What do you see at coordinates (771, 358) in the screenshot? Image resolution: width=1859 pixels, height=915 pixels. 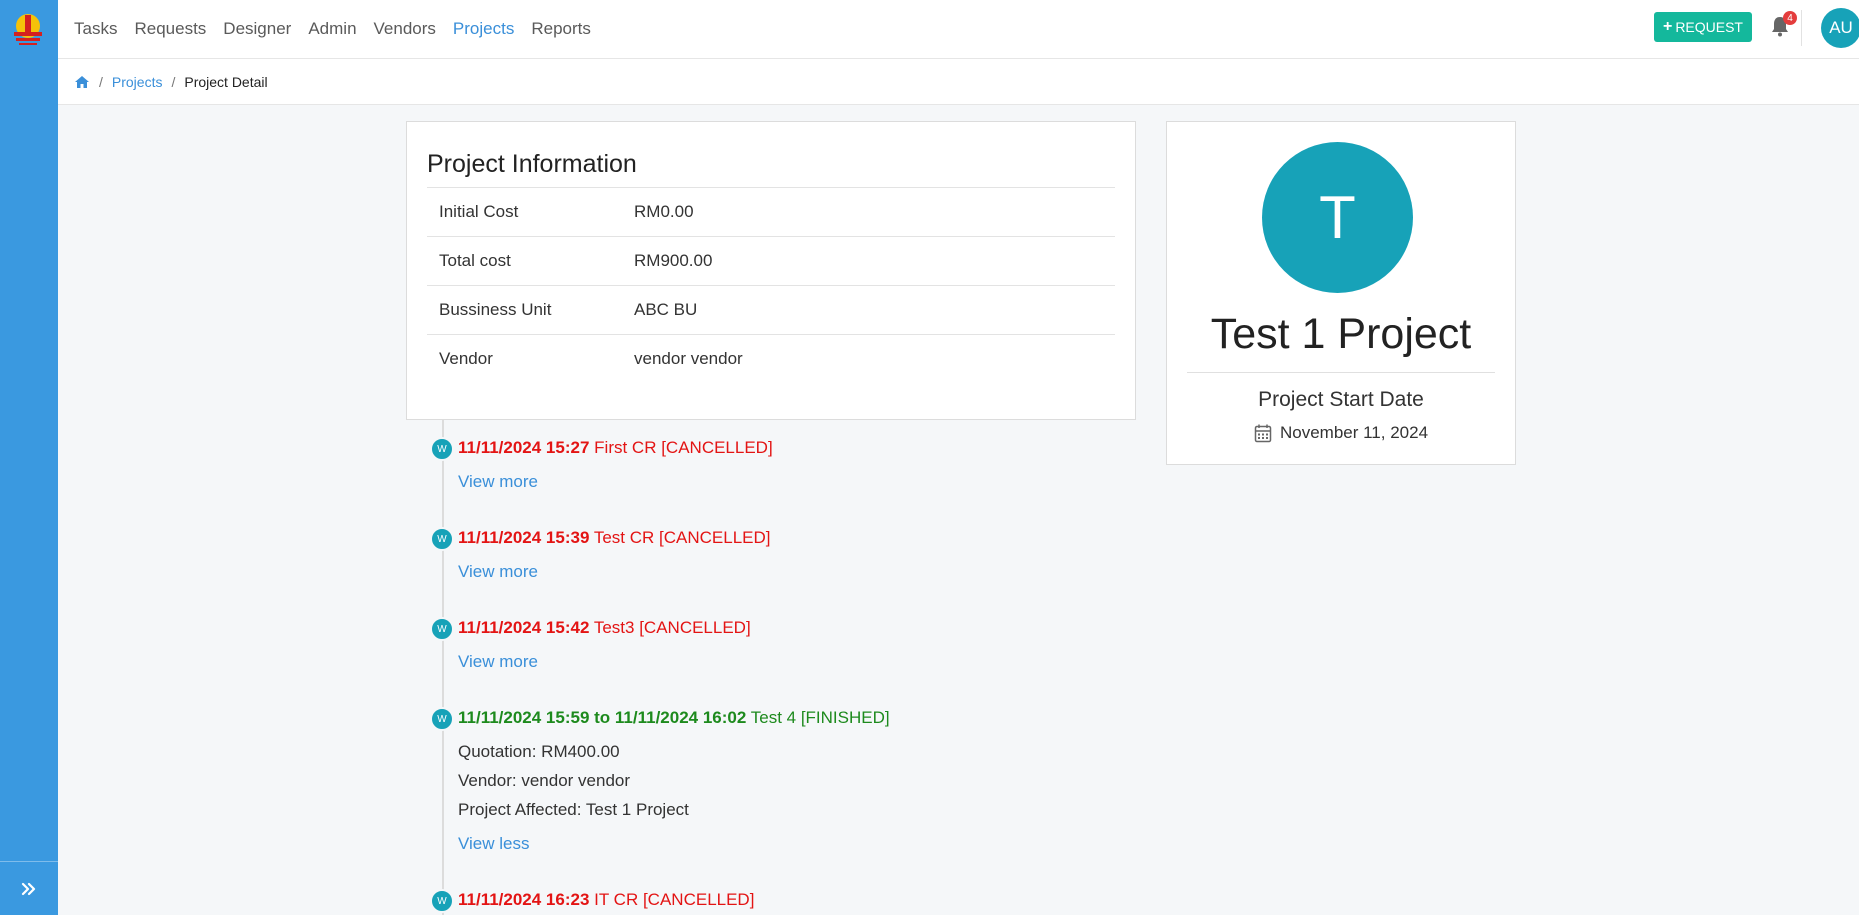 I see `info-row-vendor: Vendor vendor vendor` at bounding box center [771, 358].